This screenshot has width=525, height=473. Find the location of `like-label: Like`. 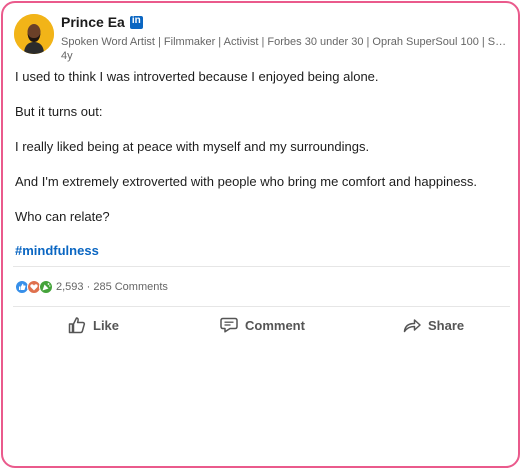

like-label: Like is located at coordinates (106, 325).